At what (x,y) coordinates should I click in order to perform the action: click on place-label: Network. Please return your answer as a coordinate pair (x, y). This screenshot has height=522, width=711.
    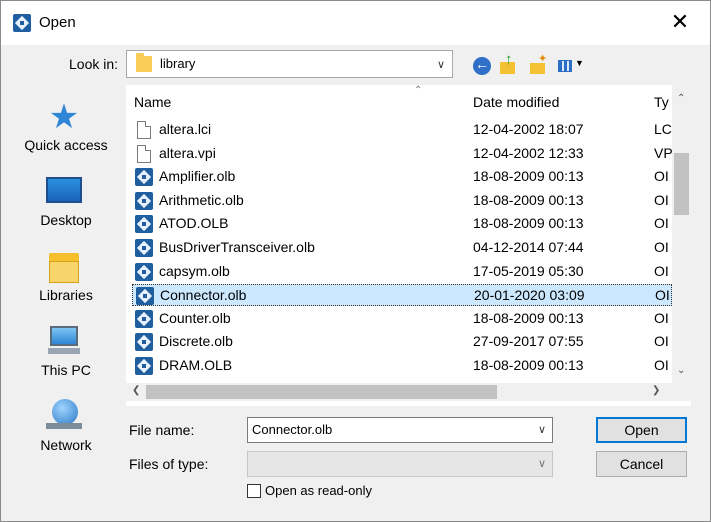
    Looking at the image, I should click on (66, 445).